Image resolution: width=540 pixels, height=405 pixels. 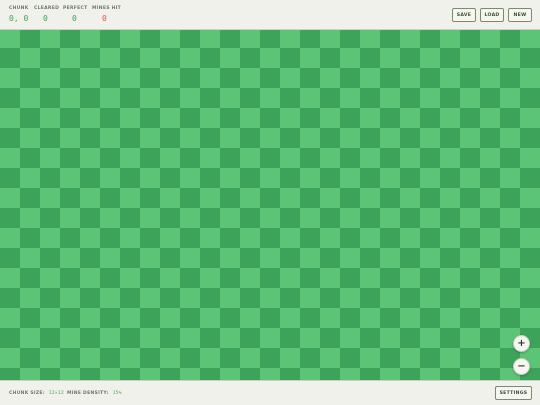 I want to click on load-button: LOAD, so click(x=492, y=15).